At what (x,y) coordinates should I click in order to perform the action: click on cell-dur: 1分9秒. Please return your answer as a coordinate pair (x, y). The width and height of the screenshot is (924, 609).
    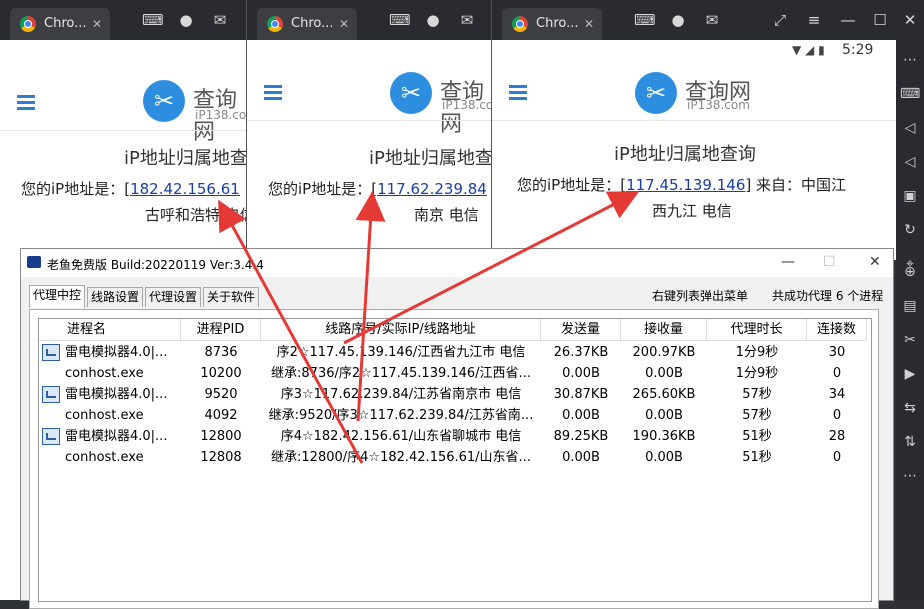
    Looking at the image, I should click on (757, 352).